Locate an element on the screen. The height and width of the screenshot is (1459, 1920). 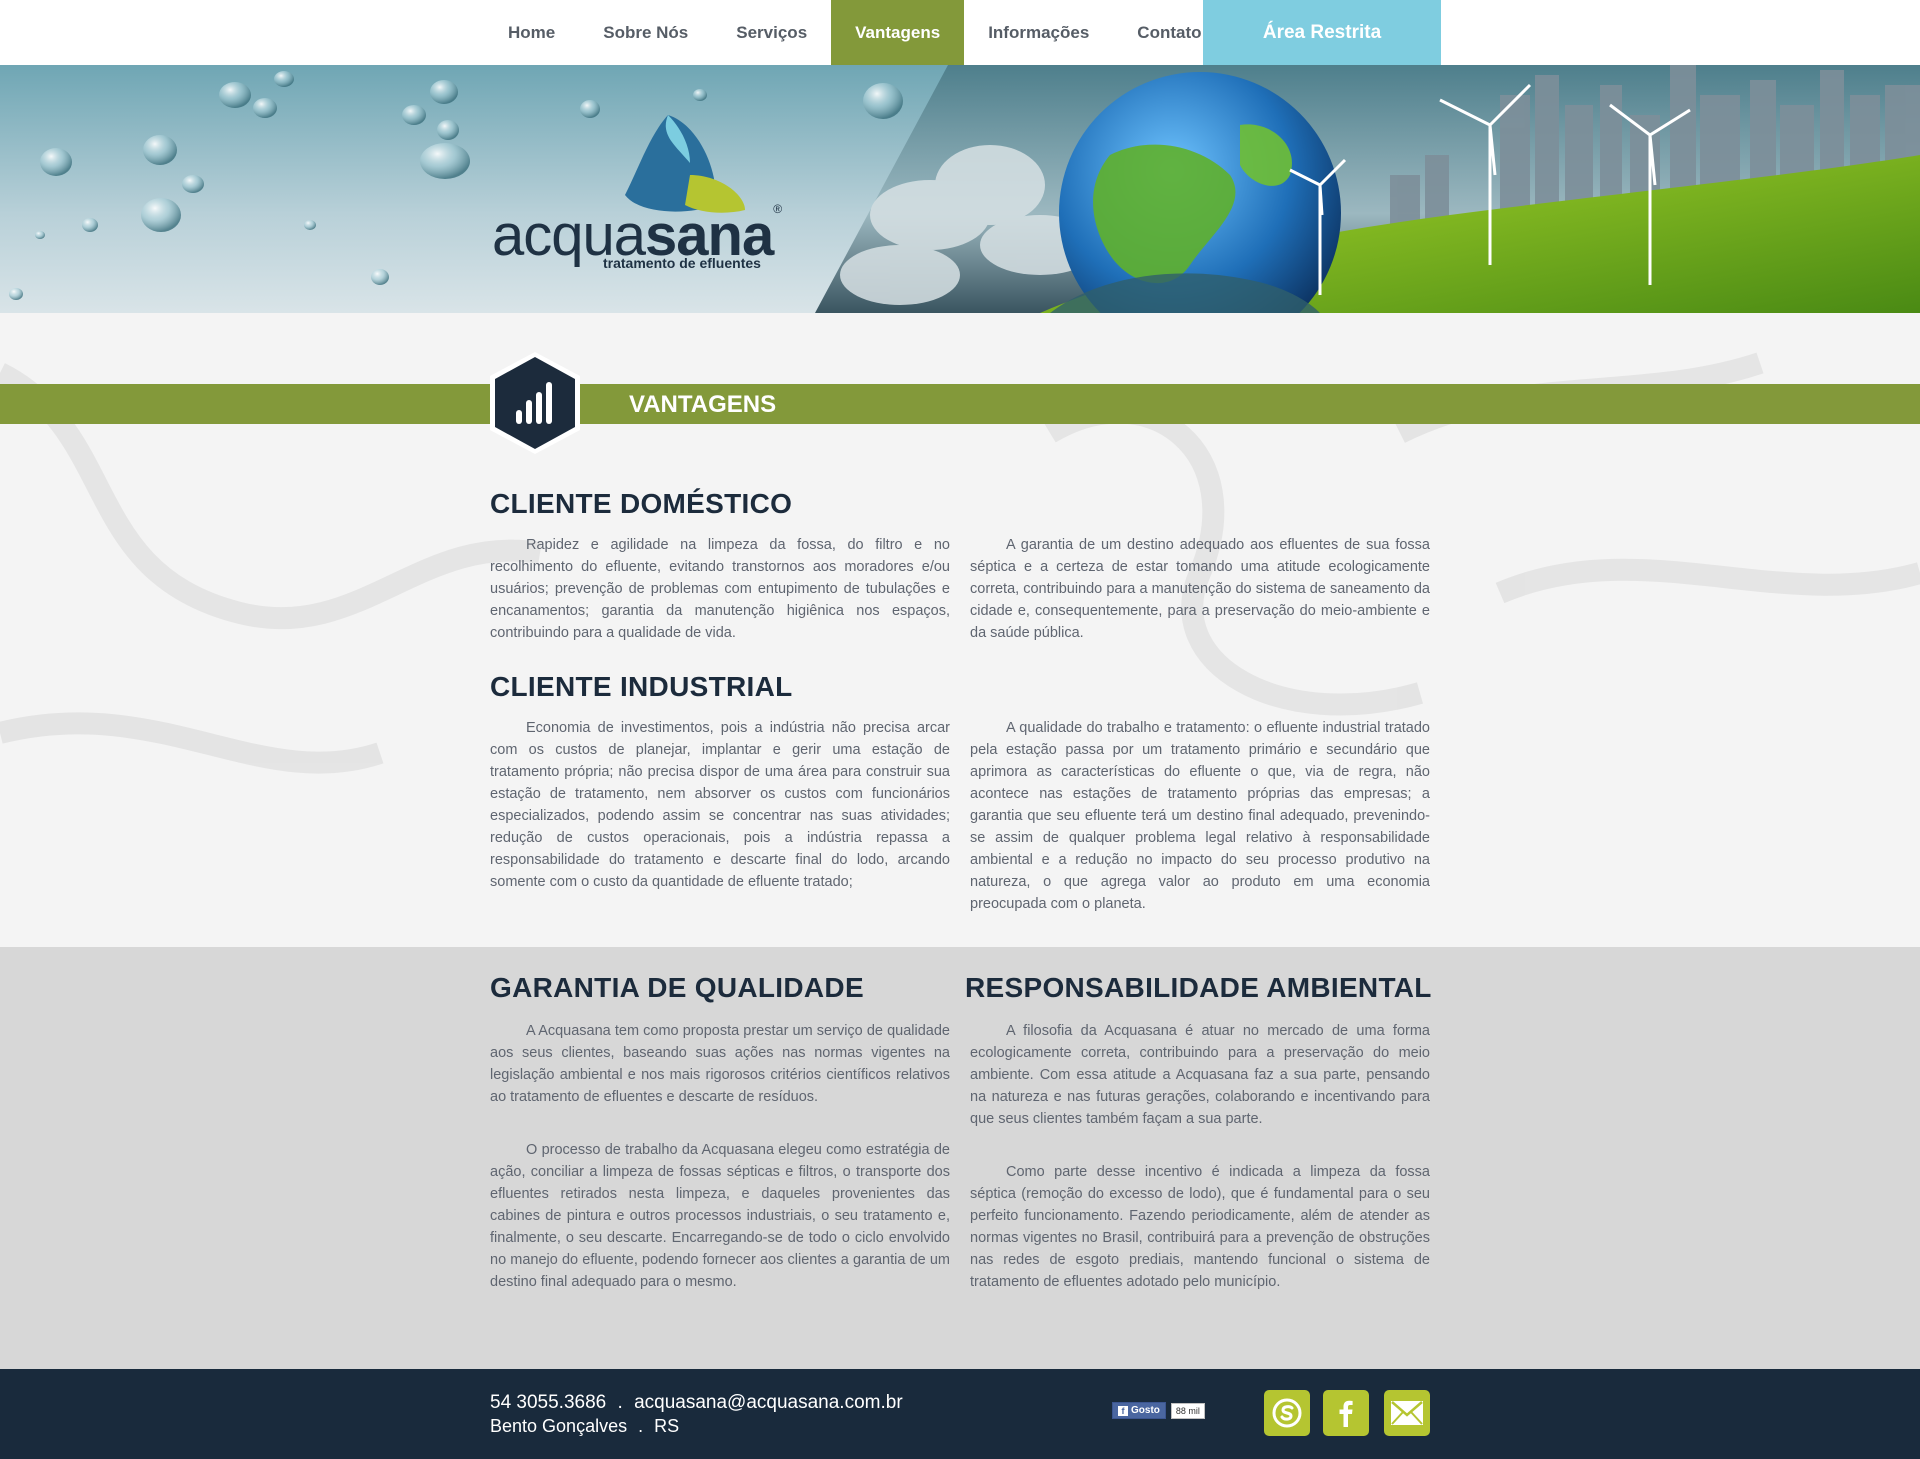
industrial-client-heading: CLIENTE INDUSTRIAL is located at coordinates (641, 686).